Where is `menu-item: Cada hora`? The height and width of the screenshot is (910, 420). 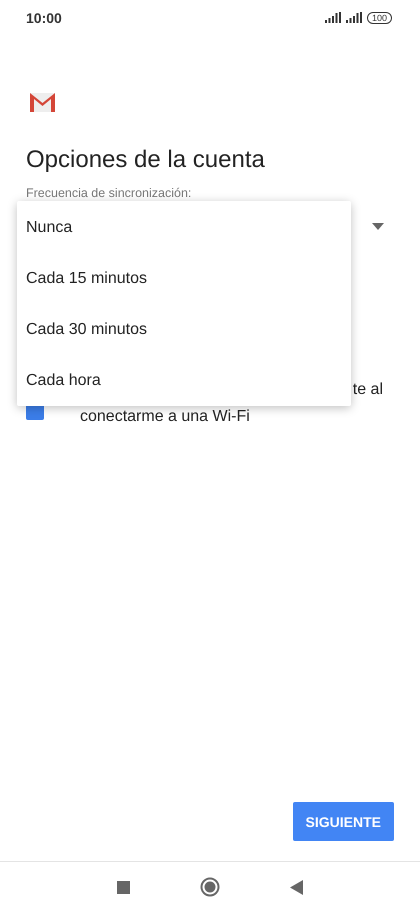
menu-item: Cada hora is located at coordinates (184, 380).